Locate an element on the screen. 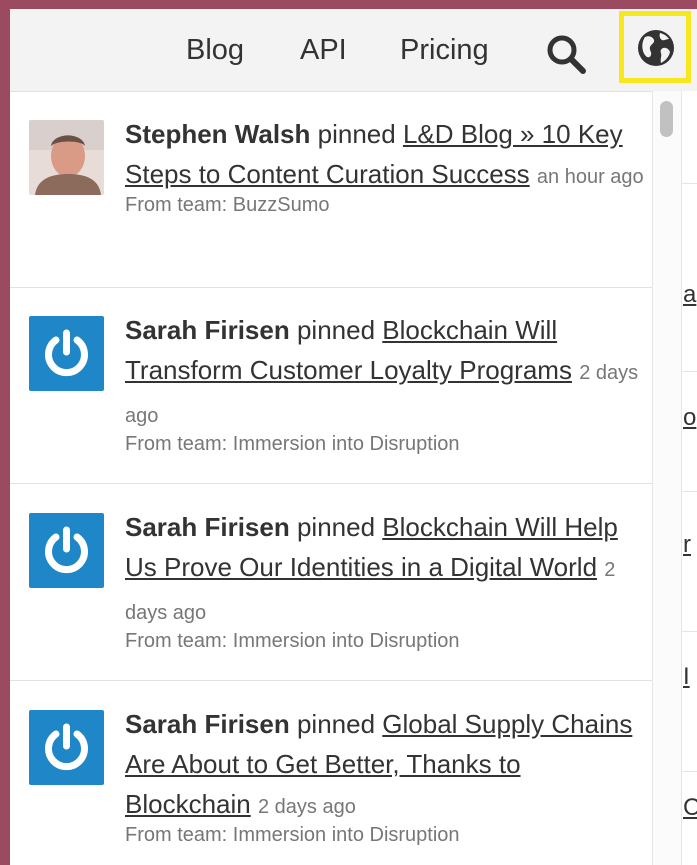 This screenshot has height=865, width=697. timestamp: 2 days ago is located at coordinates (306, 807).